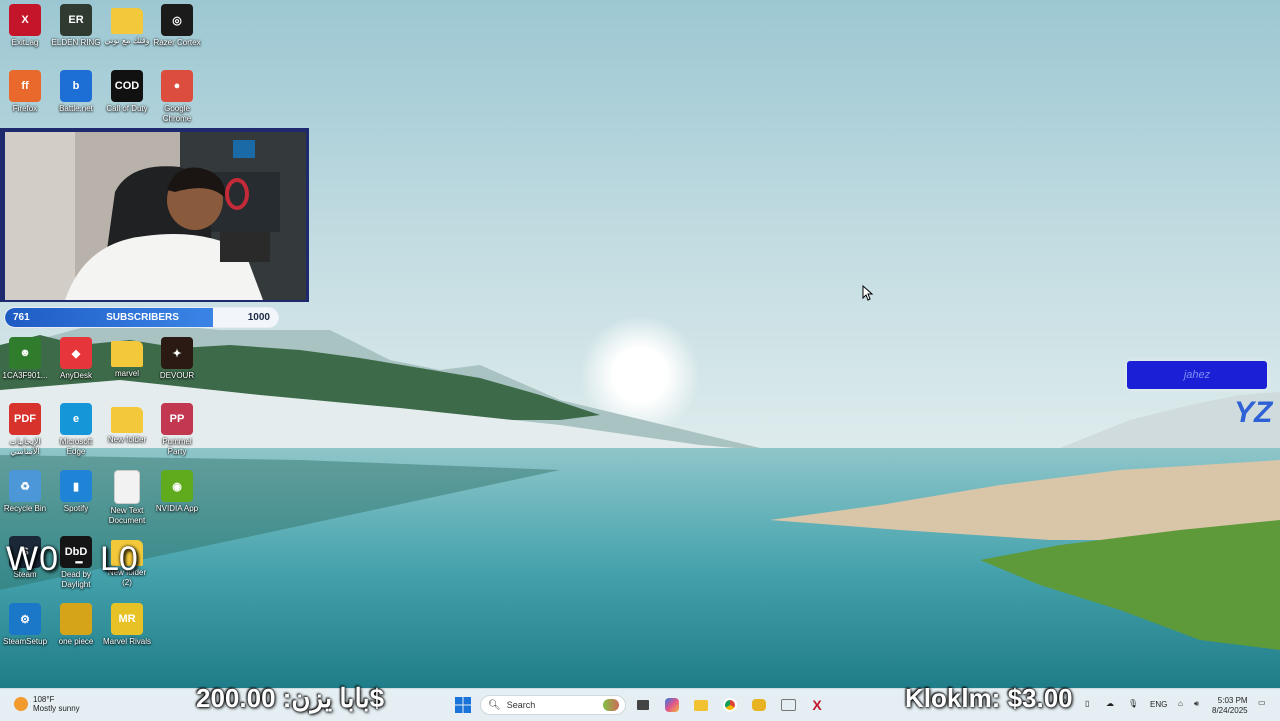 This screenshot has height=721, width=1280. What do you see at coordinates (76, 108) in the screenshot?
I see `battlenet-label: Battle.net` at bounding box center [76, 108].